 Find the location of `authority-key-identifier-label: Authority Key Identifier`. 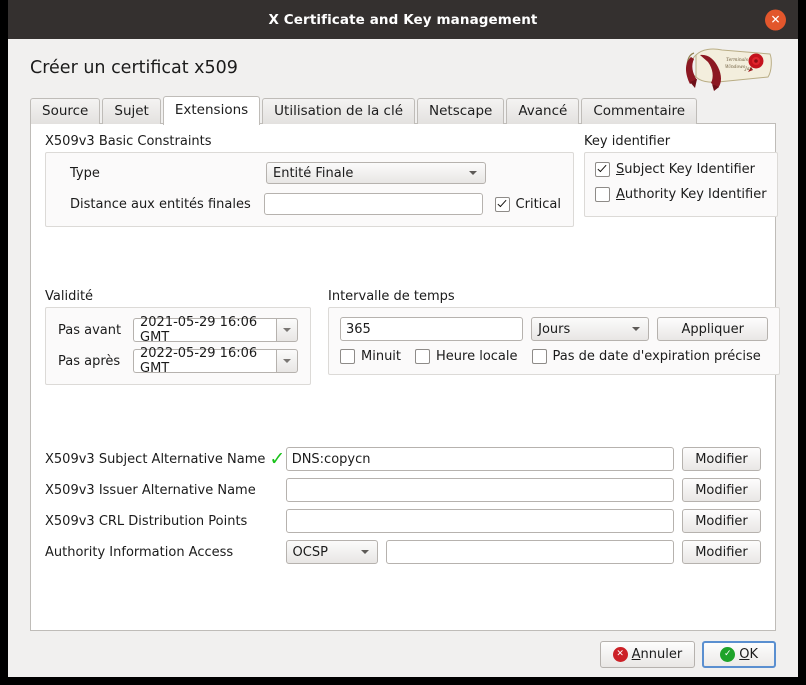

authority-key-identifier-label: Authority Key Identifier is located at coordinates (691, 194).